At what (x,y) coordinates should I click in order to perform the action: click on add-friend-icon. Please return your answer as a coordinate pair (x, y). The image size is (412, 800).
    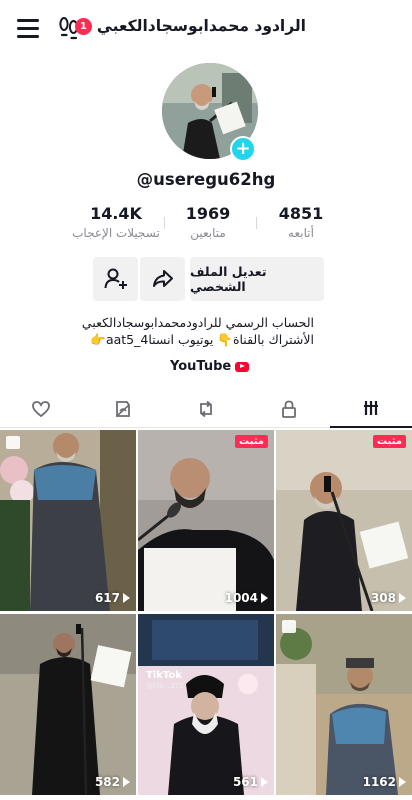
    Looking at the image, I should click on (115, 278).